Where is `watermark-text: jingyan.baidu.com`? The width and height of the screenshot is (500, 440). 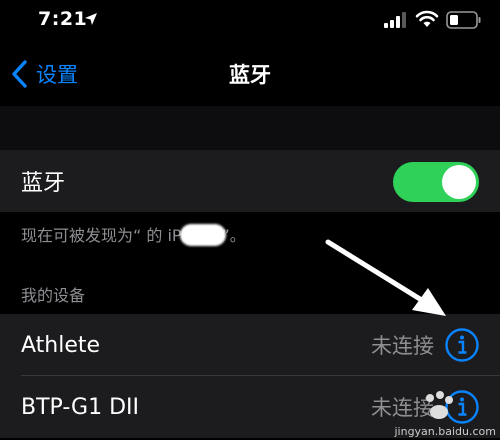 watermark-text: jingyan.baidu.com is located at coordinates (445, 431).